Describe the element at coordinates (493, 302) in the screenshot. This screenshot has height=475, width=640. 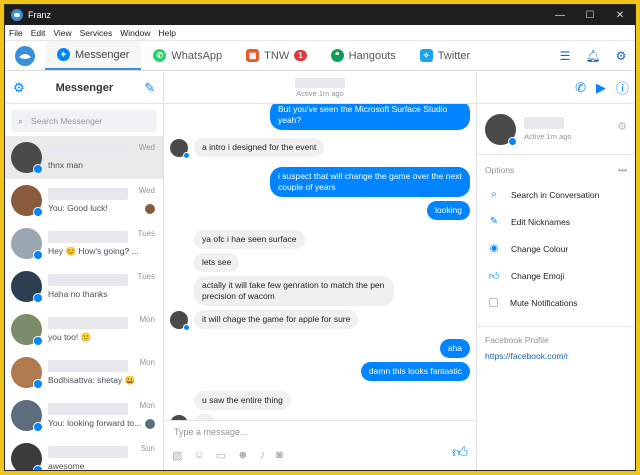
I see `checkbox-icon` at that location.